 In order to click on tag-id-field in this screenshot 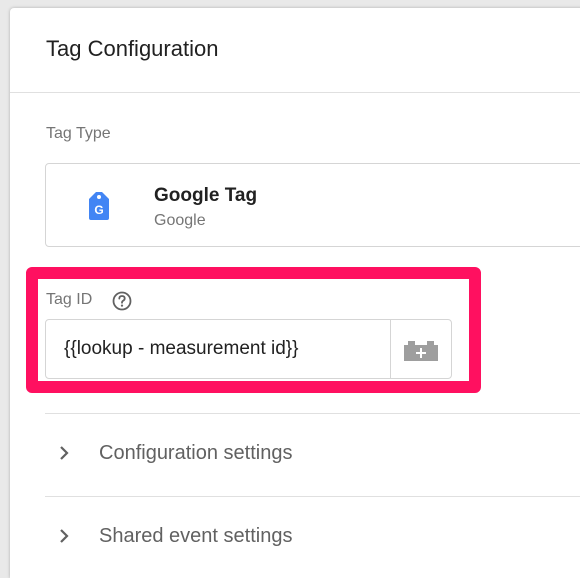, I will do `click(248, 349)`.